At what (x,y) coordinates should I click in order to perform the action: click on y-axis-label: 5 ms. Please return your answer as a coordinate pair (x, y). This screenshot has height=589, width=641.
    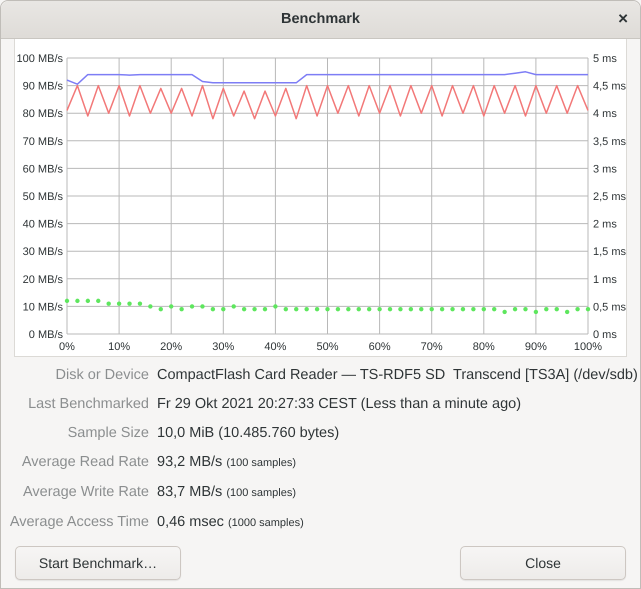
    Looking at the image, I should click on (605, 59).